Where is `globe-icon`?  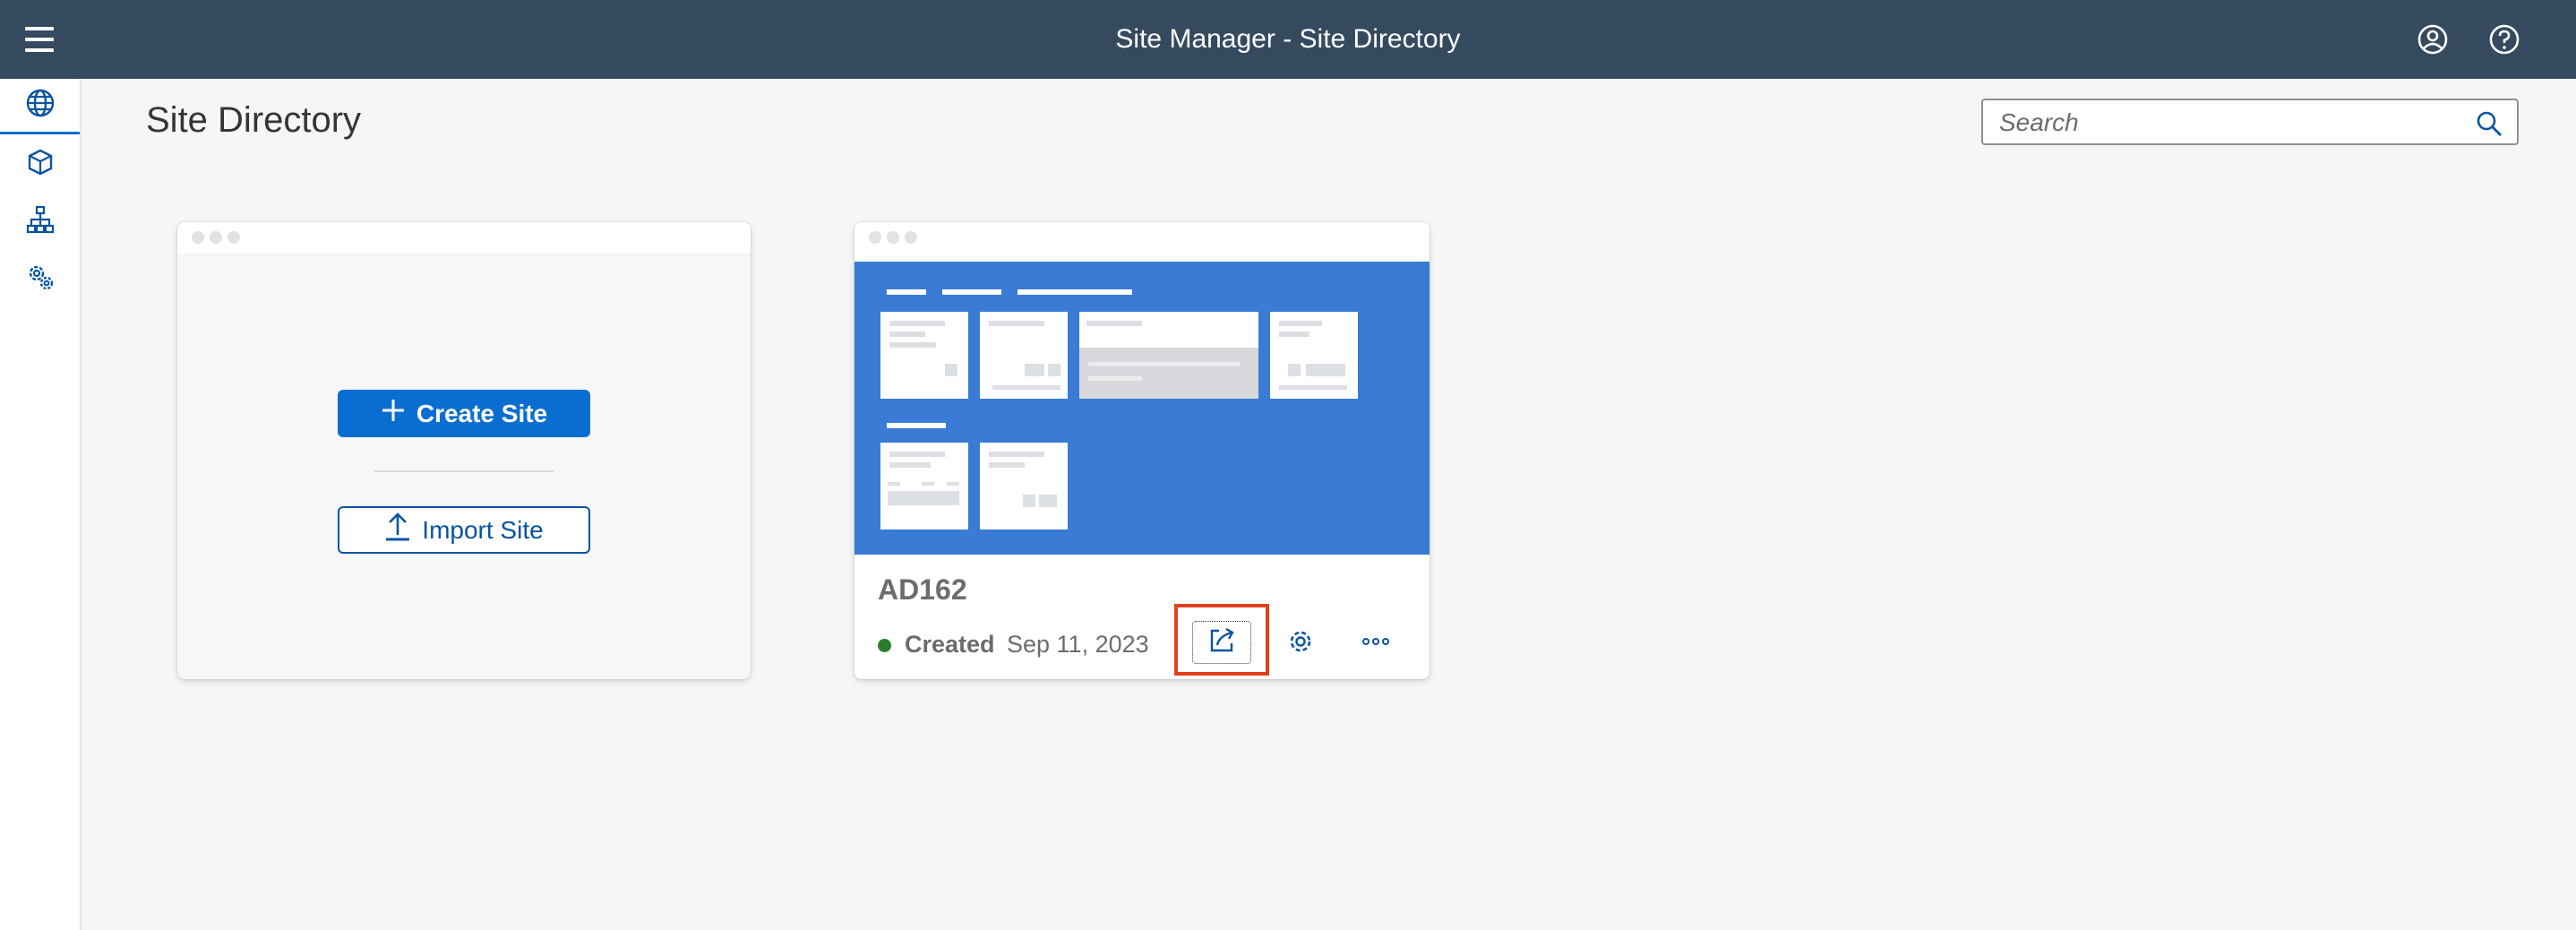
globe-icon is located at coordinates (40, 106).